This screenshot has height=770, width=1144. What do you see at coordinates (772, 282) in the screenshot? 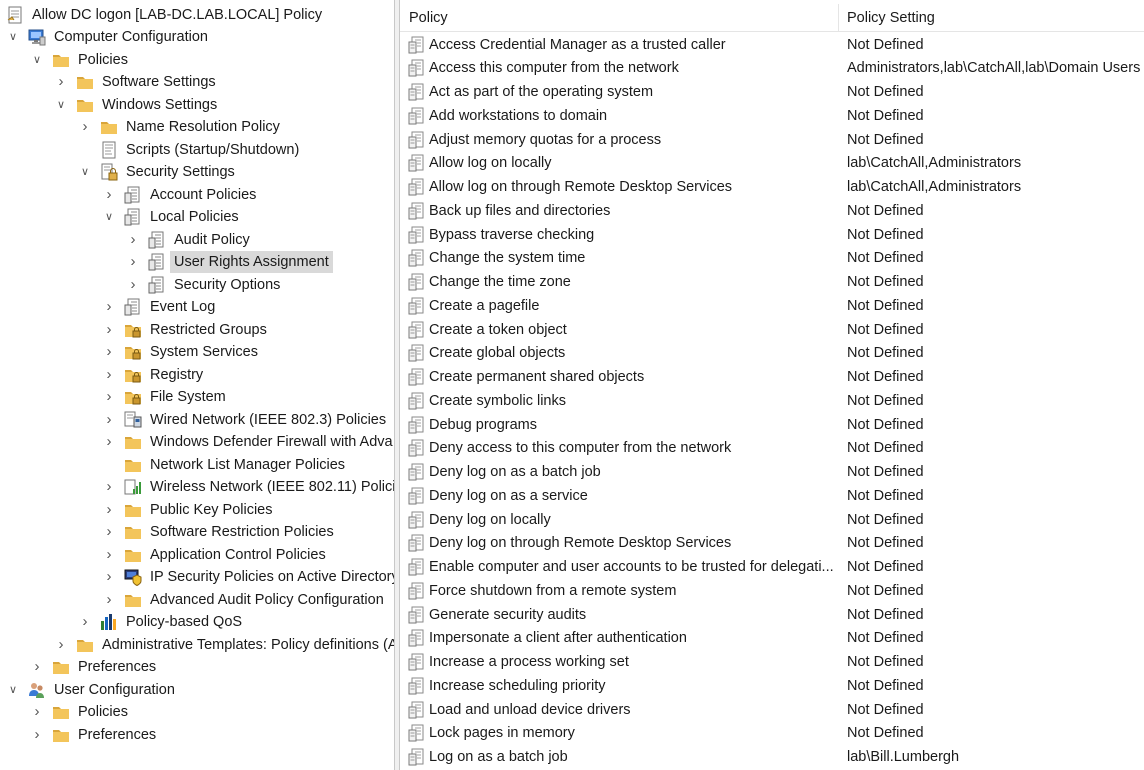
I see `policy-row: Change the time zone Not Defined` at bounding box center [772, 282].